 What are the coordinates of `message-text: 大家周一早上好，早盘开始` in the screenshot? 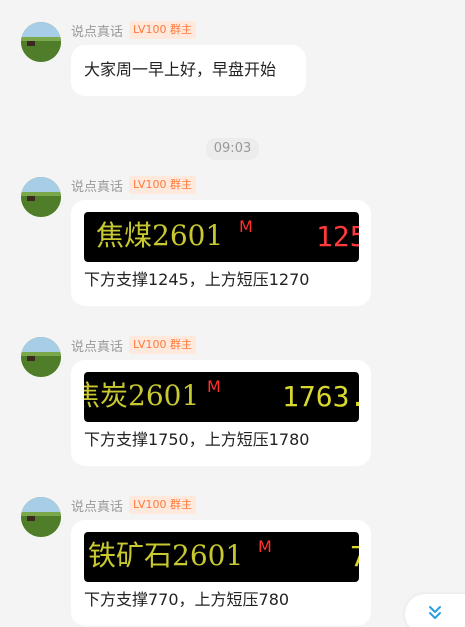 It's located at (180, 69).